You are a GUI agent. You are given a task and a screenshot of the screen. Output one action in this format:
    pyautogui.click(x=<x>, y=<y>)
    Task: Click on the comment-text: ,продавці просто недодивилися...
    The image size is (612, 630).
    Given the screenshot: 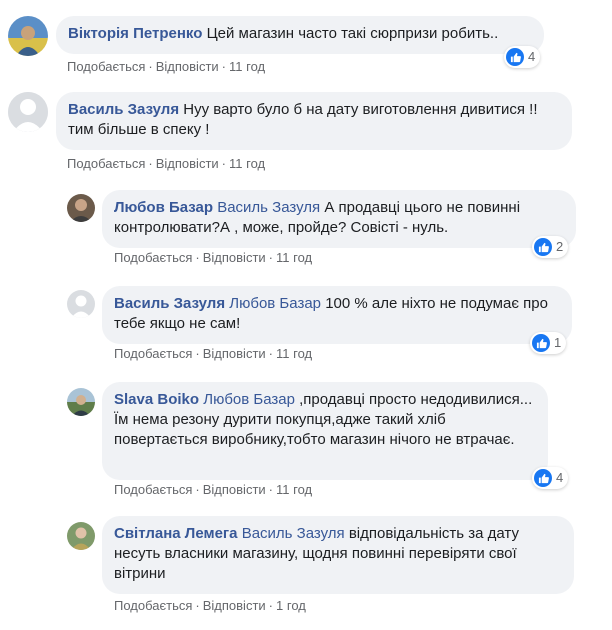 What is the action you would take?
    pyautogui.click(x=416, y=399)
    